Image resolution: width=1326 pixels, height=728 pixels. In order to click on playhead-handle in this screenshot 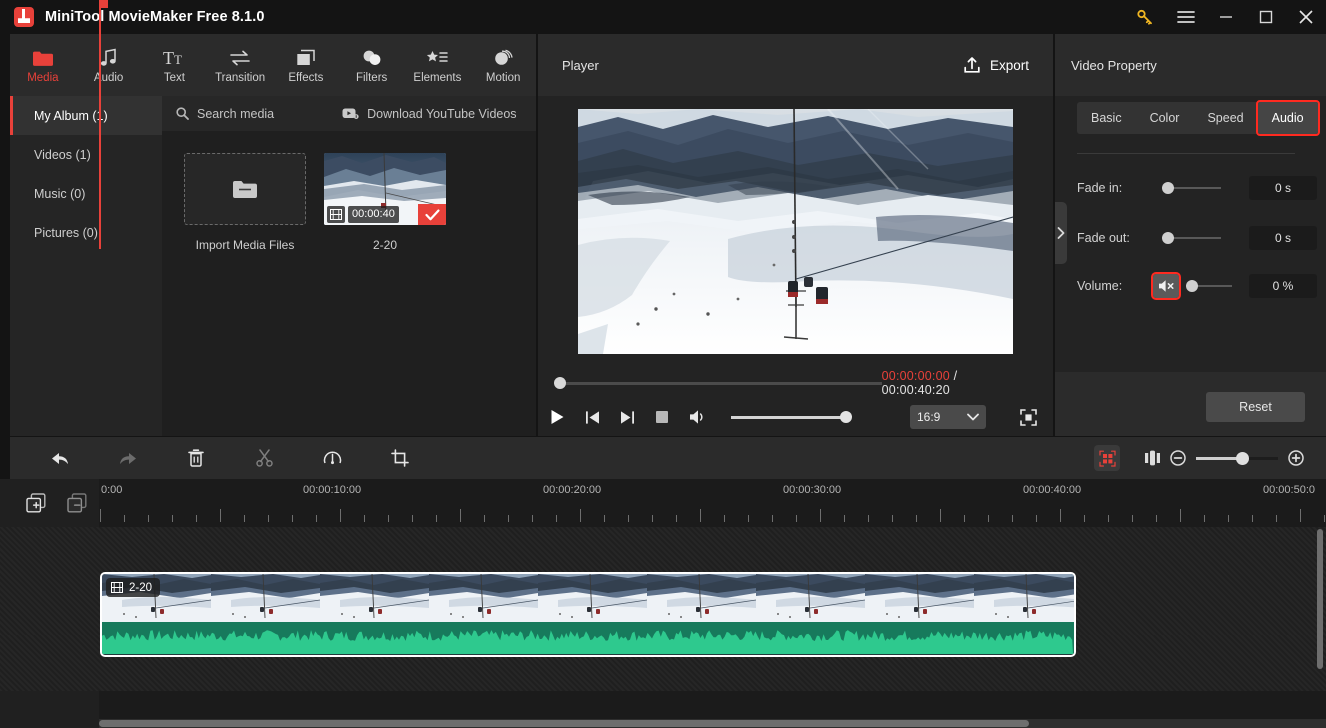, I will do `click(103, 4)`.